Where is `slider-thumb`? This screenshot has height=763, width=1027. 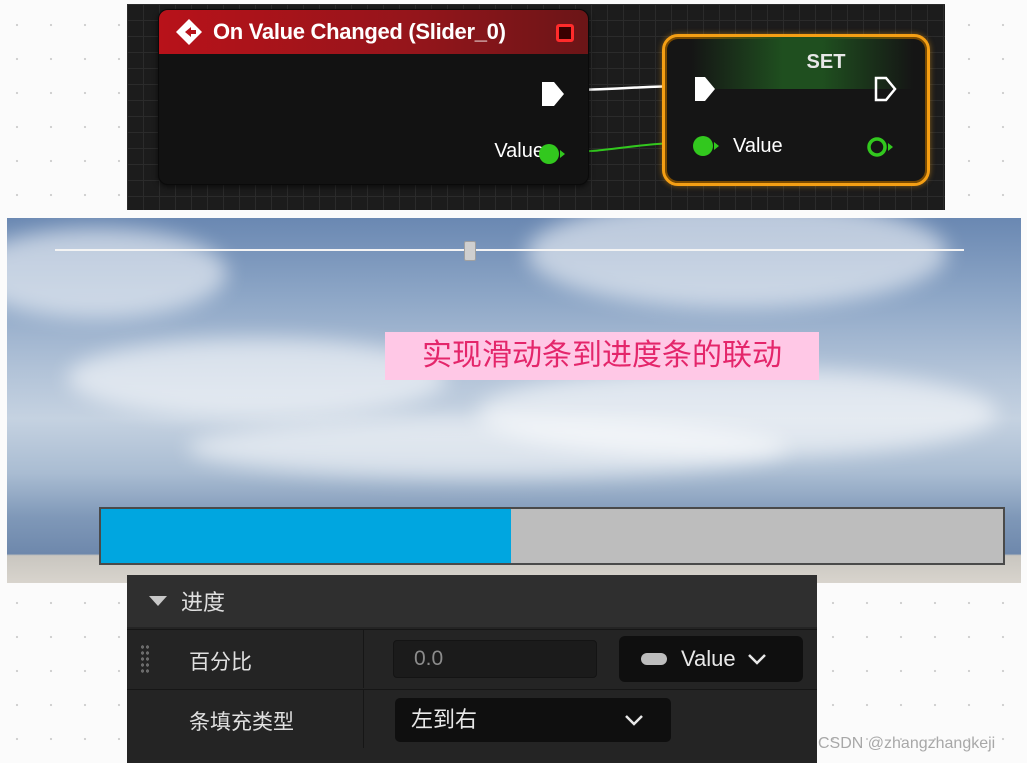 slider-thumb is located at coordinates (470, 251).